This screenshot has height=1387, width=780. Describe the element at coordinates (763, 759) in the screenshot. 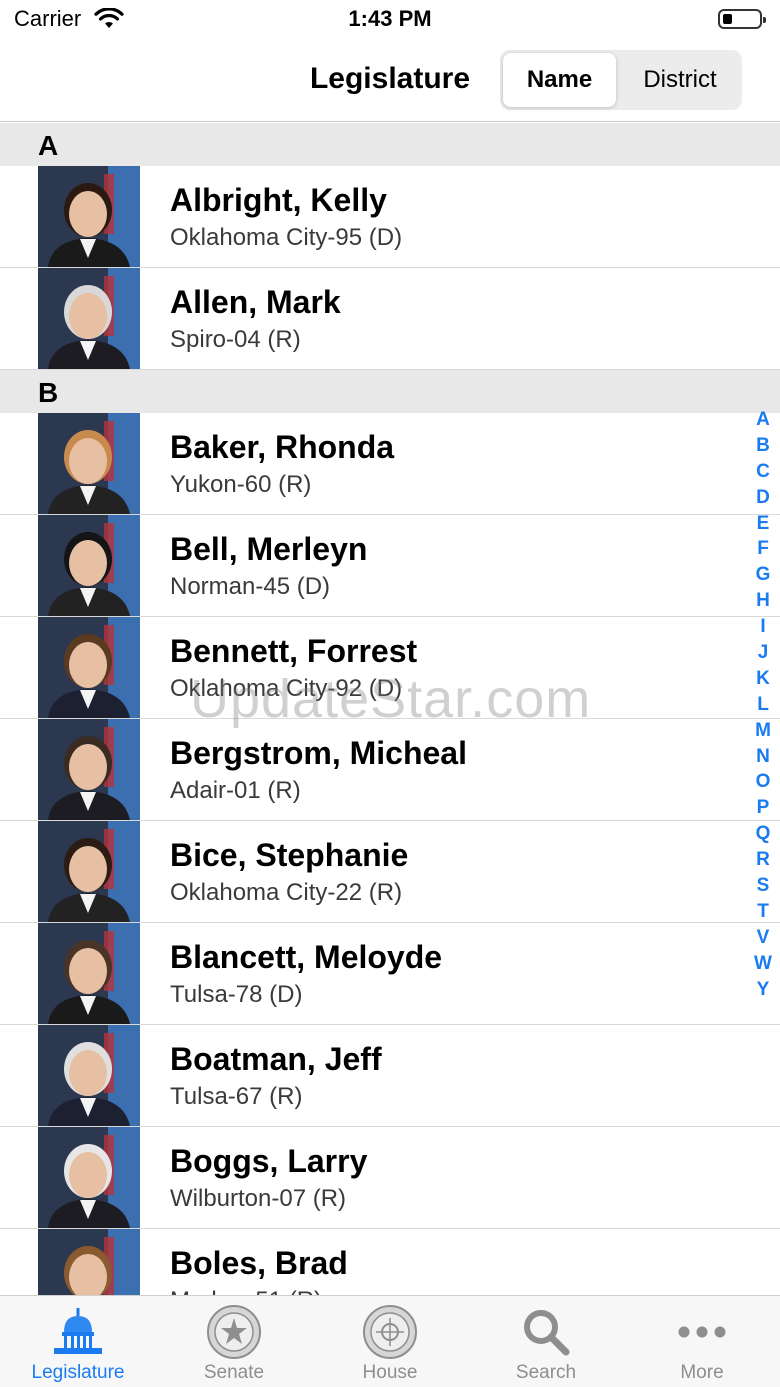

I see `index-letter-n: N` at that location.